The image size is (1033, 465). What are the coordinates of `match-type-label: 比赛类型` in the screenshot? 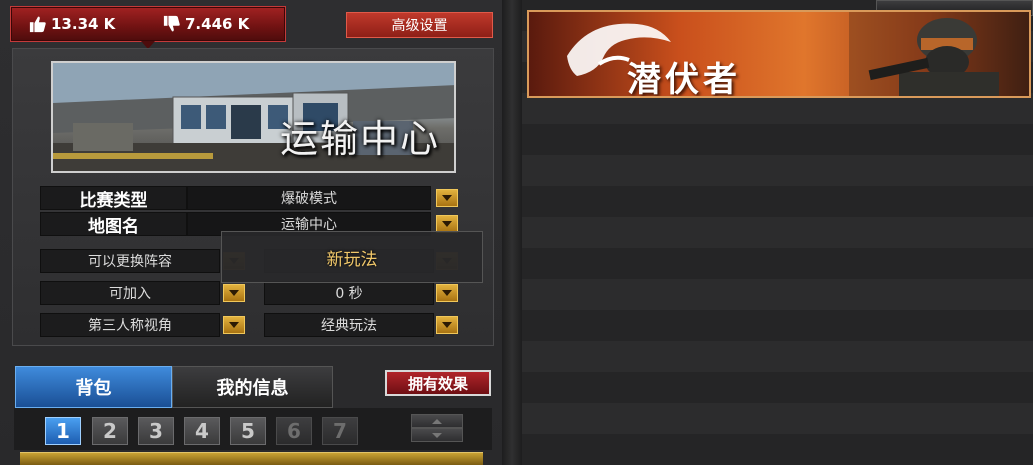 It's located at (113, 198).